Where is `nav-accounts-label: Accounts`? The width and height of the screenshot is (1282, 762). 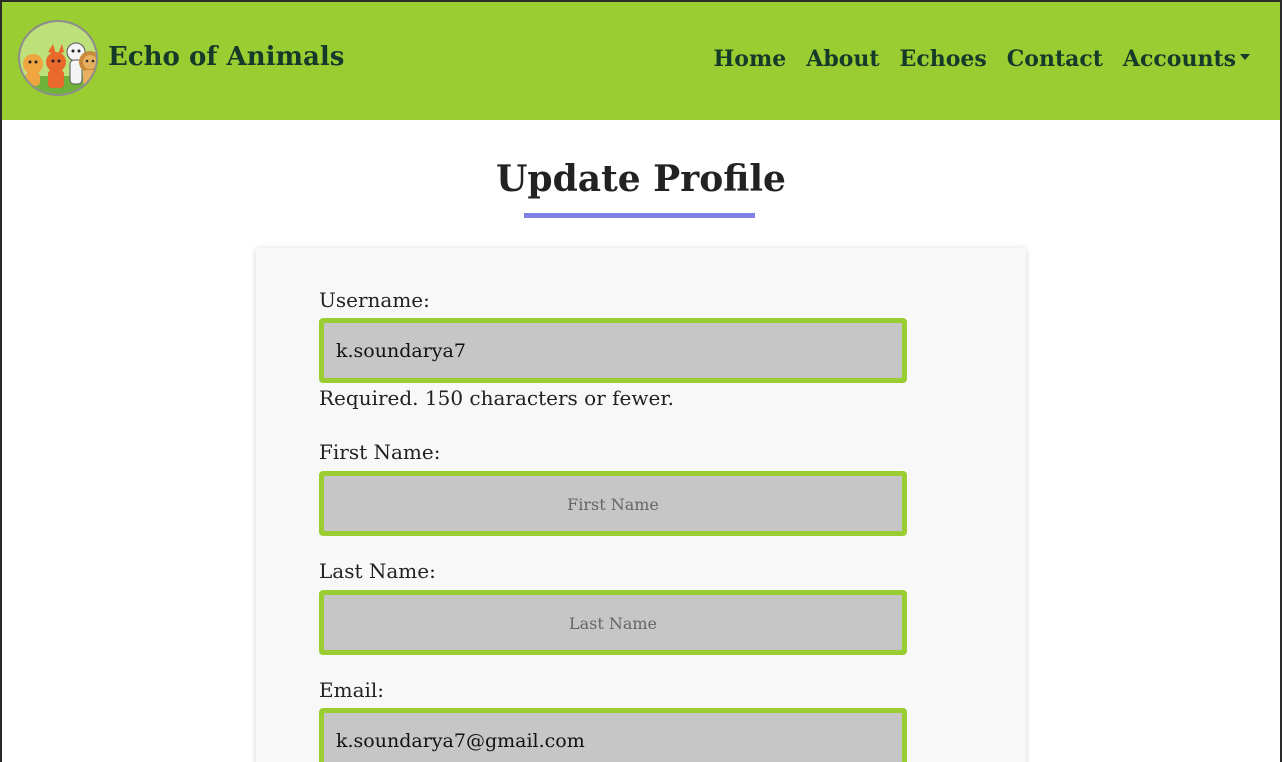 nav-accounts-label: Accounts is located at coordinates (1179, 59).